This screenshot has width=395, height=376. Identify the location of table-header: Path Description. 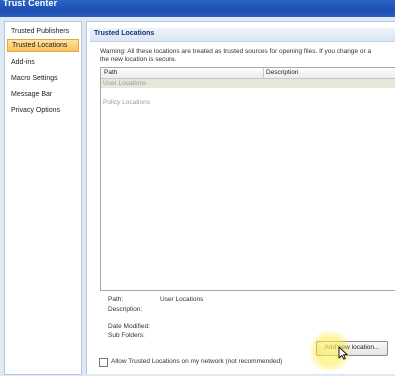
(248, 73).